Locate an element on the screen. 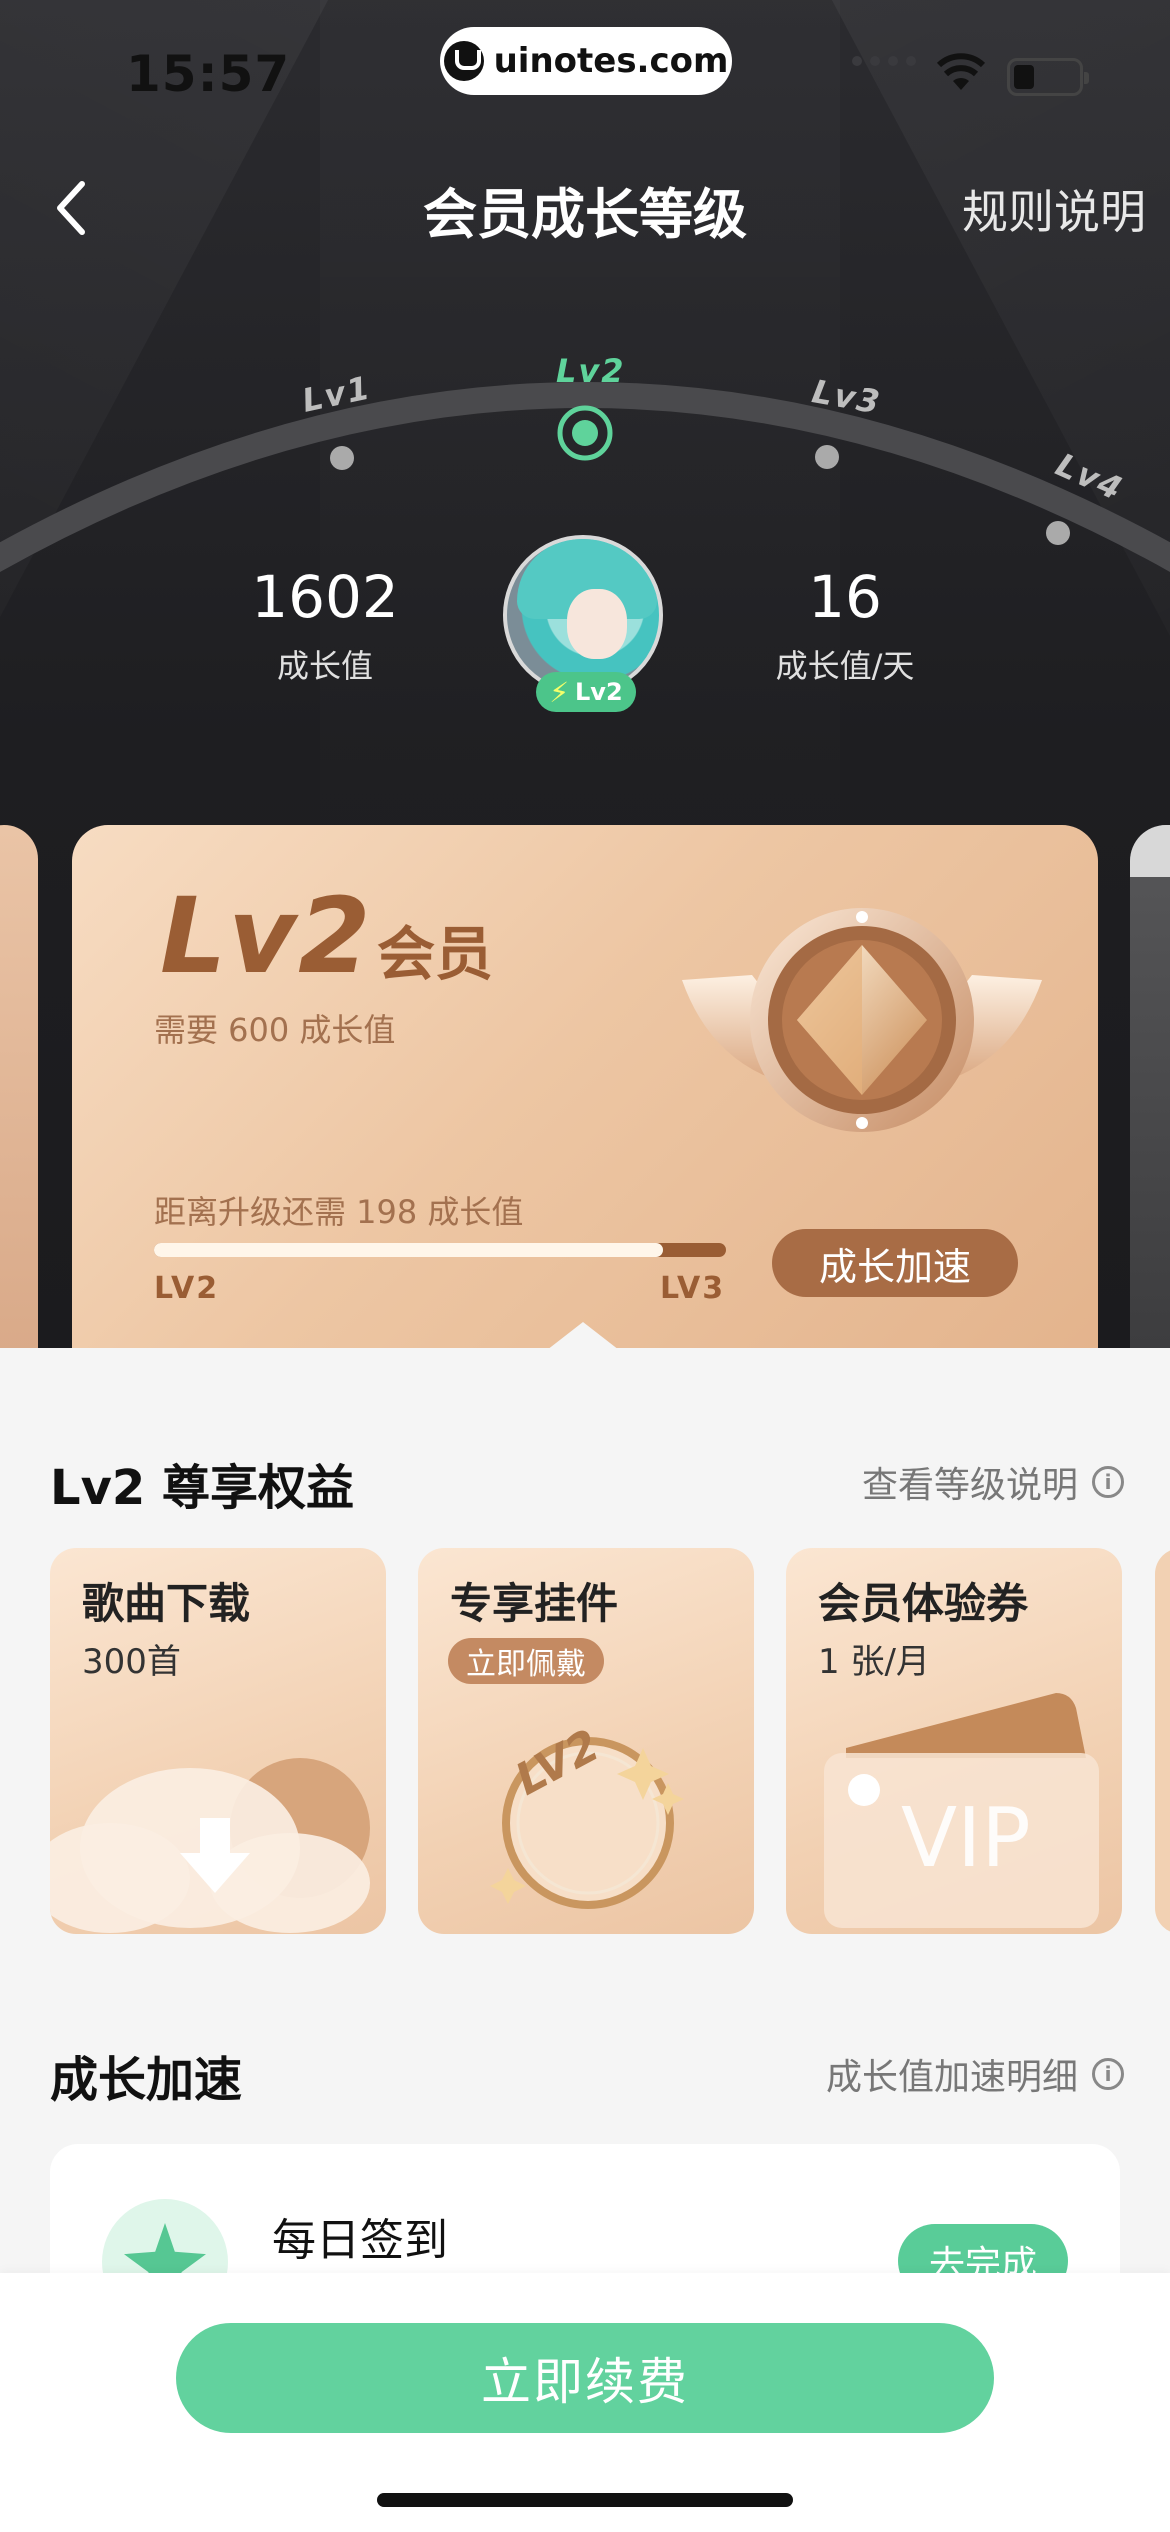  level-info-link-label: 查看等级说明 is located at coordinates (969, 1485).